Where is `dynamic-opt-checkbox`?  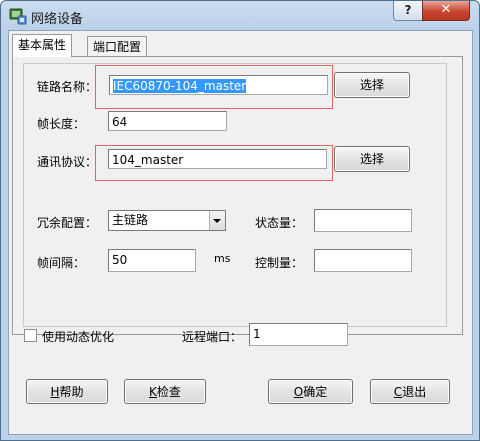 dynamic-opt-checkbox is located at coordinates (30, 335).